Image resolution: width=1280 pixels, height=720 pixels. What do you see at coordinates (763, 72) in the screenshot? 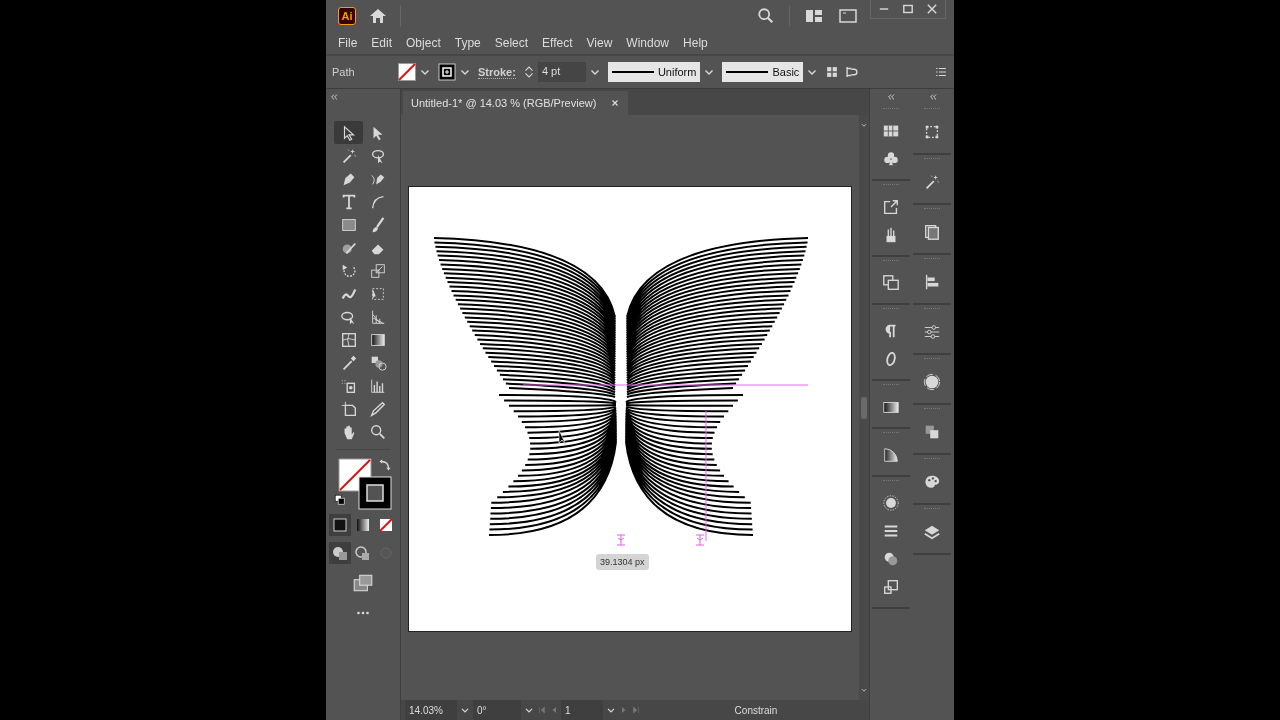
I see `brush-dropdown: Basic` at bounding box center [763, 72].